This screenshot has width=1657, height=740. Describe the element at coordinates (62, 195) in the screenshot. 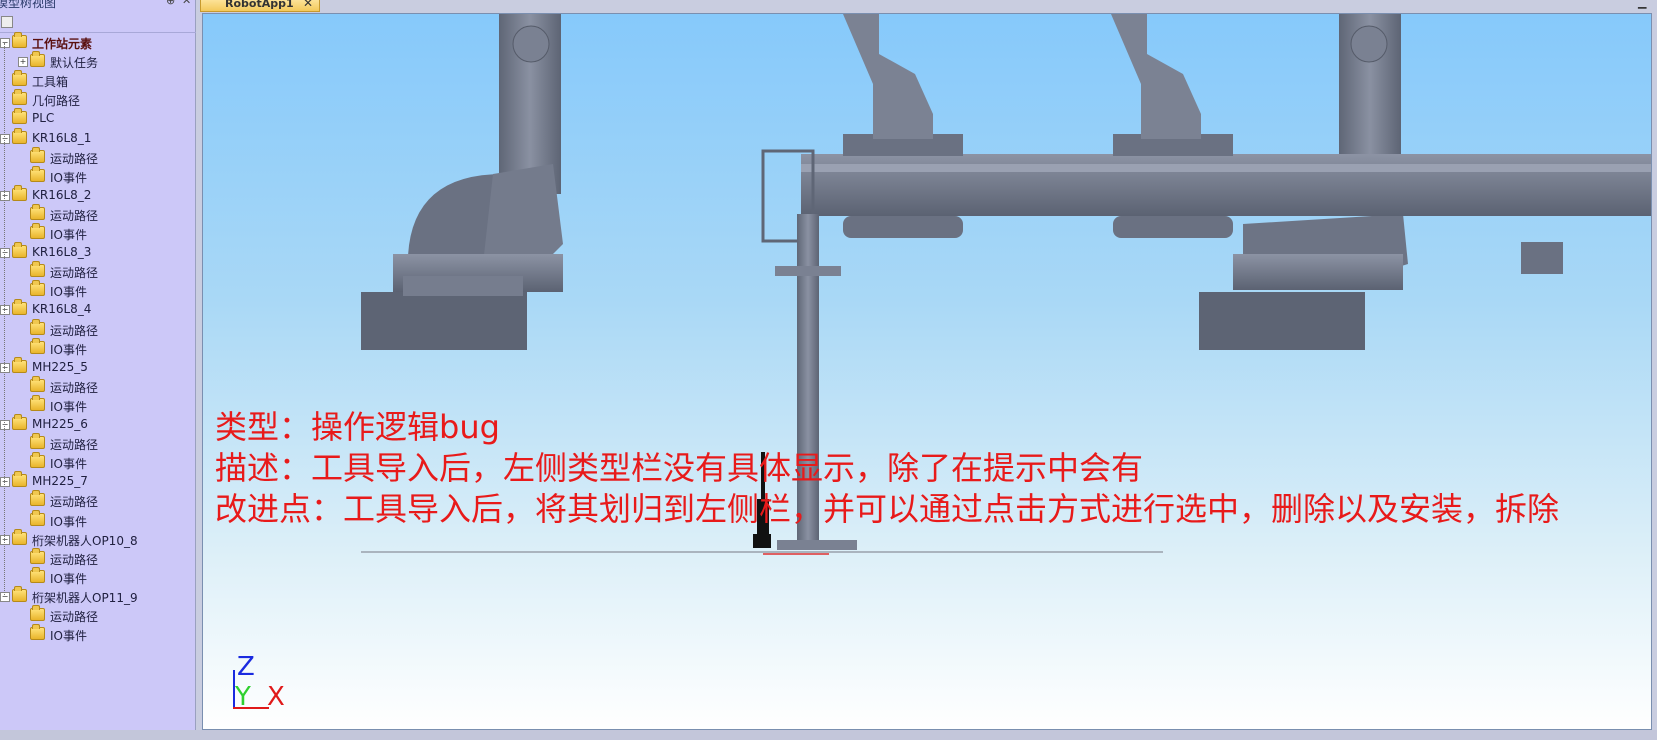

I see `tree-node-label: KR16L8_2` at that location.